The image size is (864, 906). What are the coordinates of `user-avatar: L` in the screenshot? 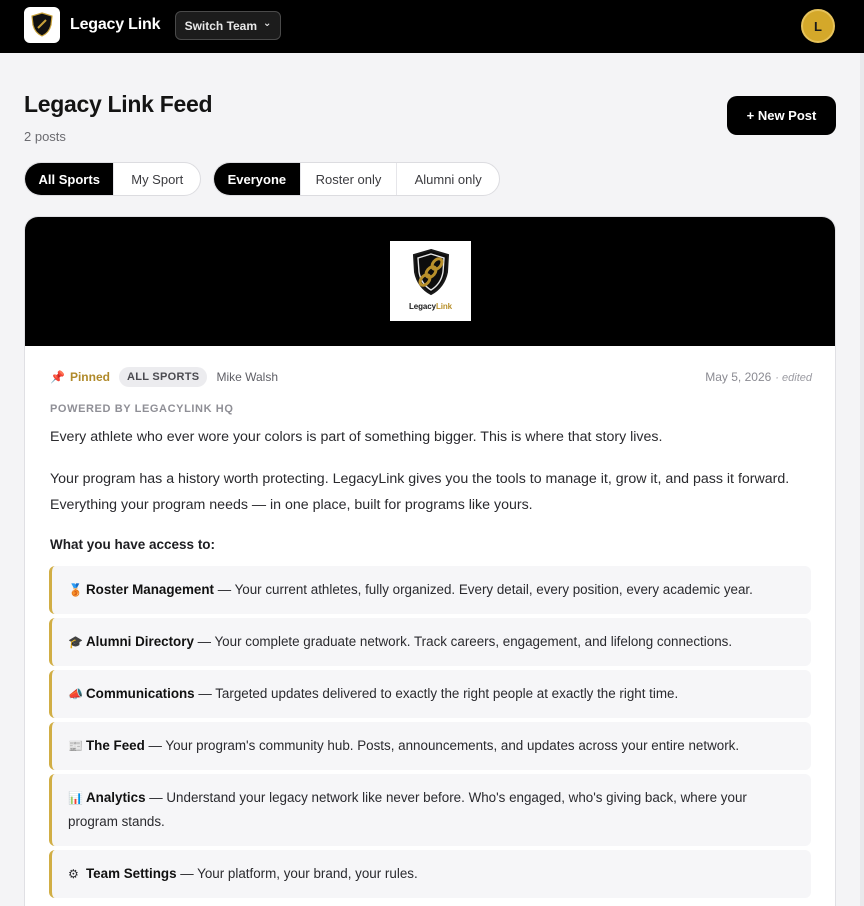 It's located at (818, 26).